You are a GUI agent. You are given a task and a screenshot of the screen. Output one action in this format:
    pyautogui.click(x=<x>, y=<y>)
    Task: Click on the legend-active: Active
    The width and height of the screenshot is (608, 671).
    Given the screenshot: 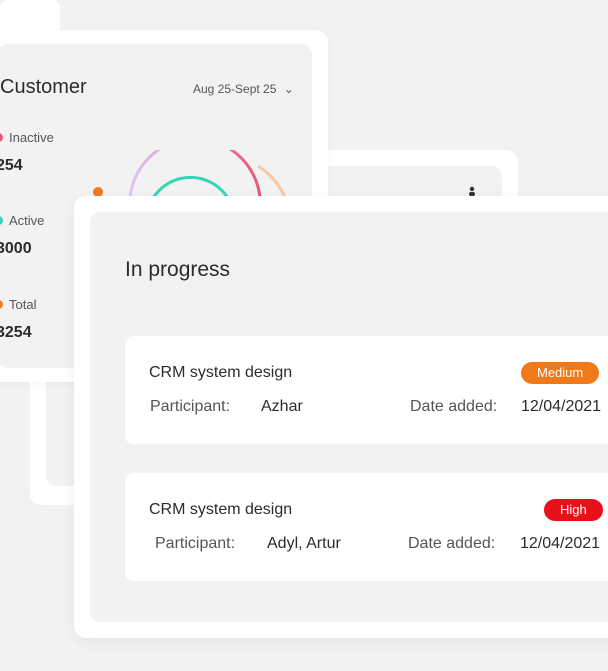 What is the action you would take?
    pyautogui.click(x=22, y=220)
    